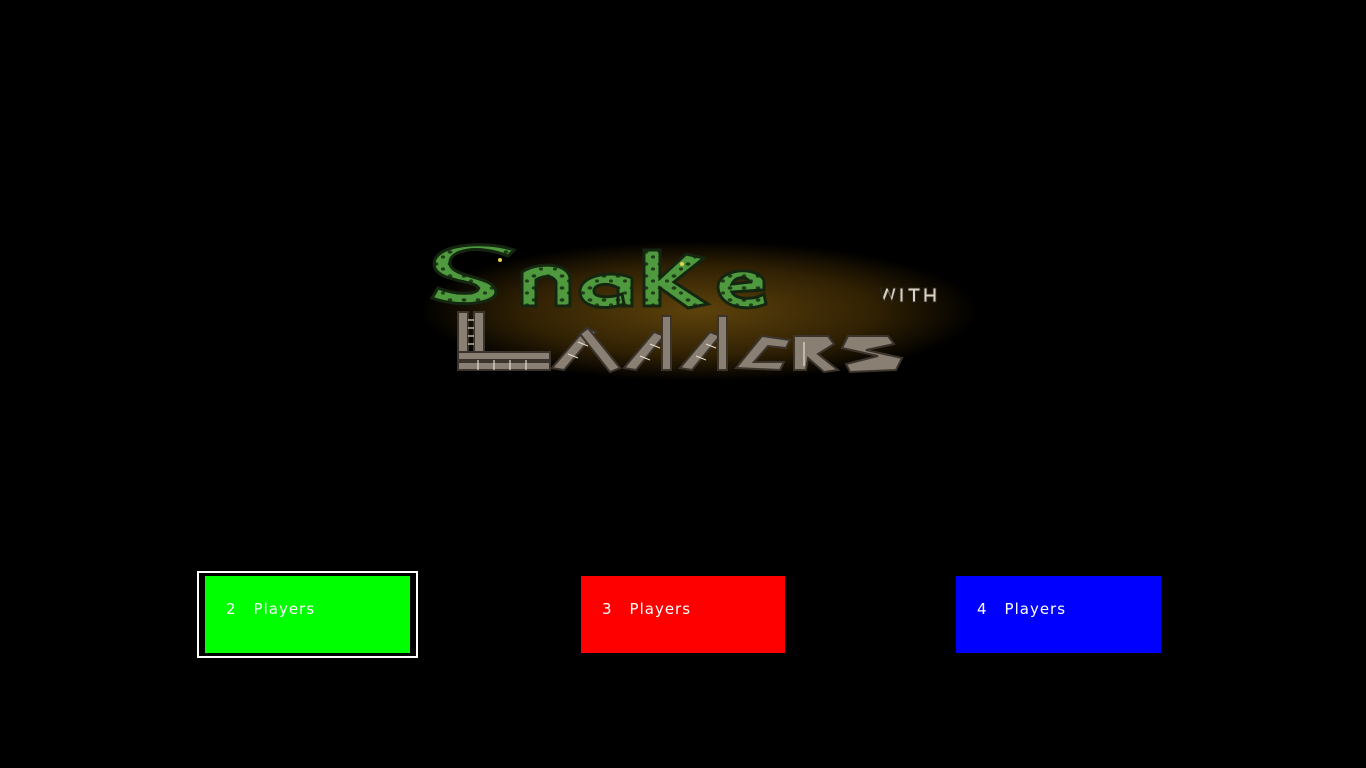  I want to click on two-players-label: 2 Players, so click(271, 609).